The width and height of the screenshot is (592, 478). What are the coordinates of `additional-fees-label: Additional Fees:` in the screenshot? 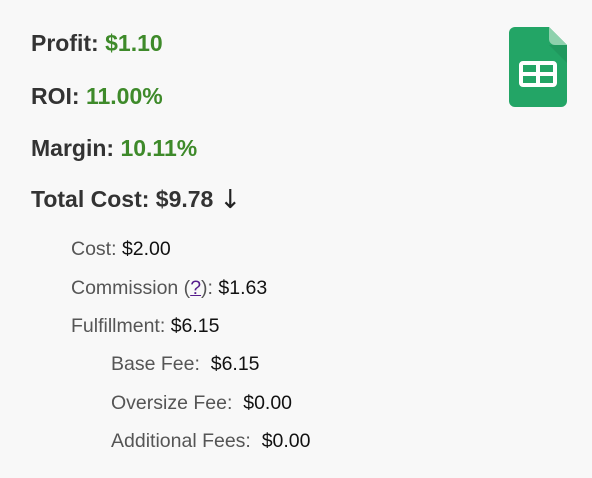 It's located at (184, 441).